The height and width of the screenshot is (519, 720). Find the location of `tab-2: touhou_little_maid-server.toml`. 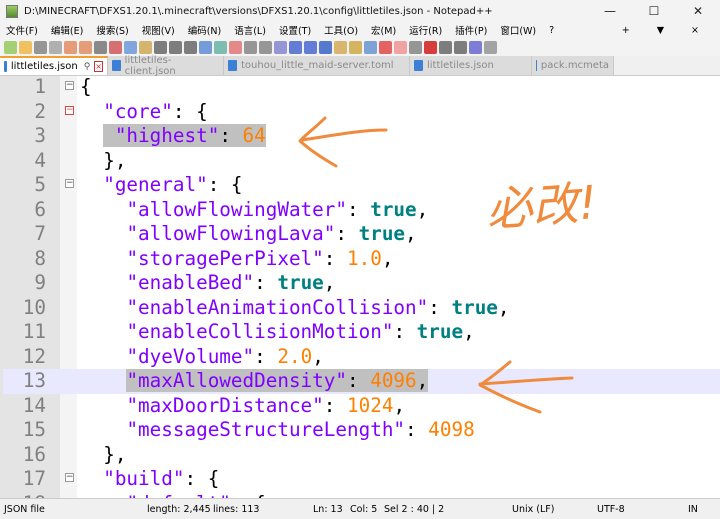

tab-2: touhou_little_maid-server.toml is located at coordinates (317, 65).